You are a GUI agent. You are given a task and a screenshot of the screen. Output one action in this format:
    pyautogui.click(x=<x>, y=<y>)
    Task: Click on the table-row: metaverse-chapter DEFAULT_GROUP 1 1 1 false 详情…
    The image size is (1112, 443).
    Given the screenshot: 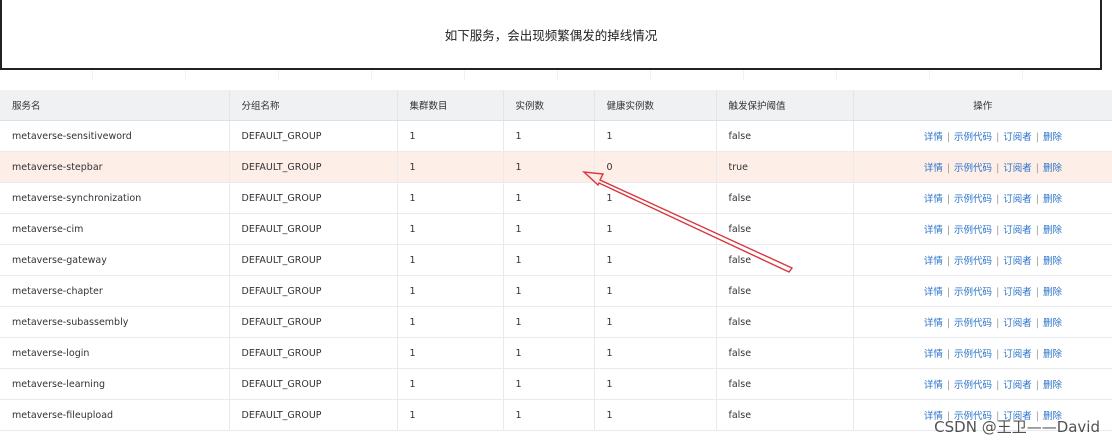 What is the action you would take?
    pyautogui.click(x=556, y=291)
    